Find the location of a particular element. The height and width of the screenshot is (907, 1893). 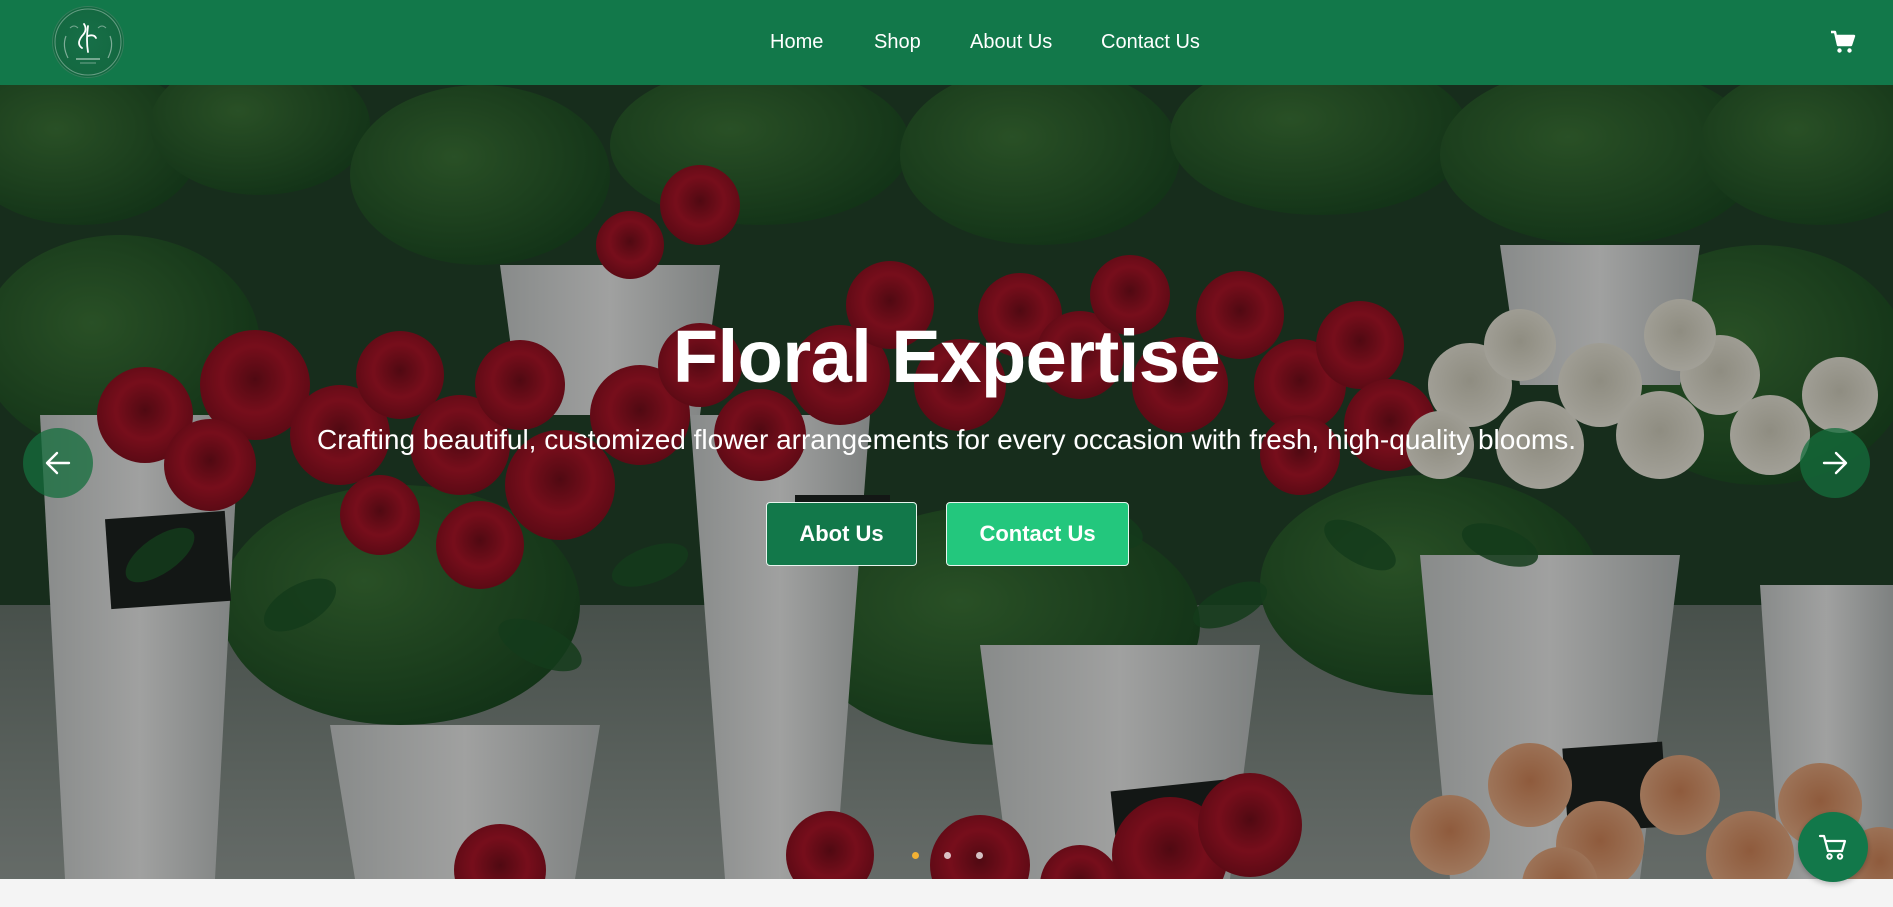

arrow-right-icon is located at coordinates (1835, 463).